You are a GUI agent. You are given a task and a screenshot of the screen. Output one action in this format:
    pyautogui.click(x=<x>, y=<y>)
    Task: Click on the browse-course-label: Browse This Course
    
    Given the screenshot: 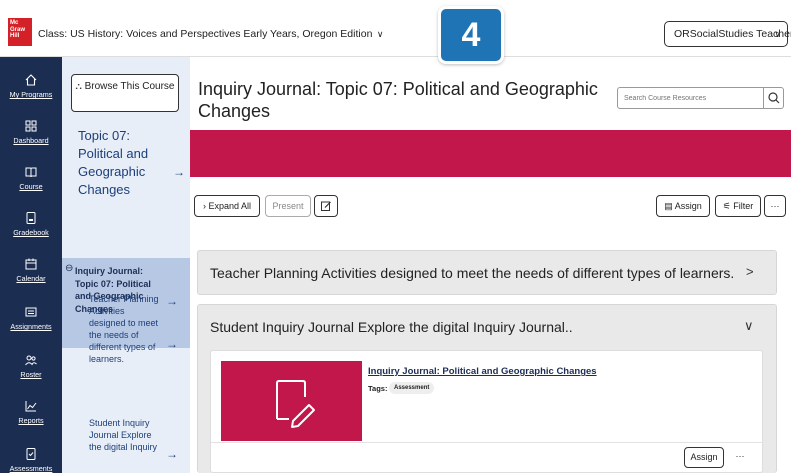 What is the action you would take?
    pyautogui.click(x=129, y=86)
    